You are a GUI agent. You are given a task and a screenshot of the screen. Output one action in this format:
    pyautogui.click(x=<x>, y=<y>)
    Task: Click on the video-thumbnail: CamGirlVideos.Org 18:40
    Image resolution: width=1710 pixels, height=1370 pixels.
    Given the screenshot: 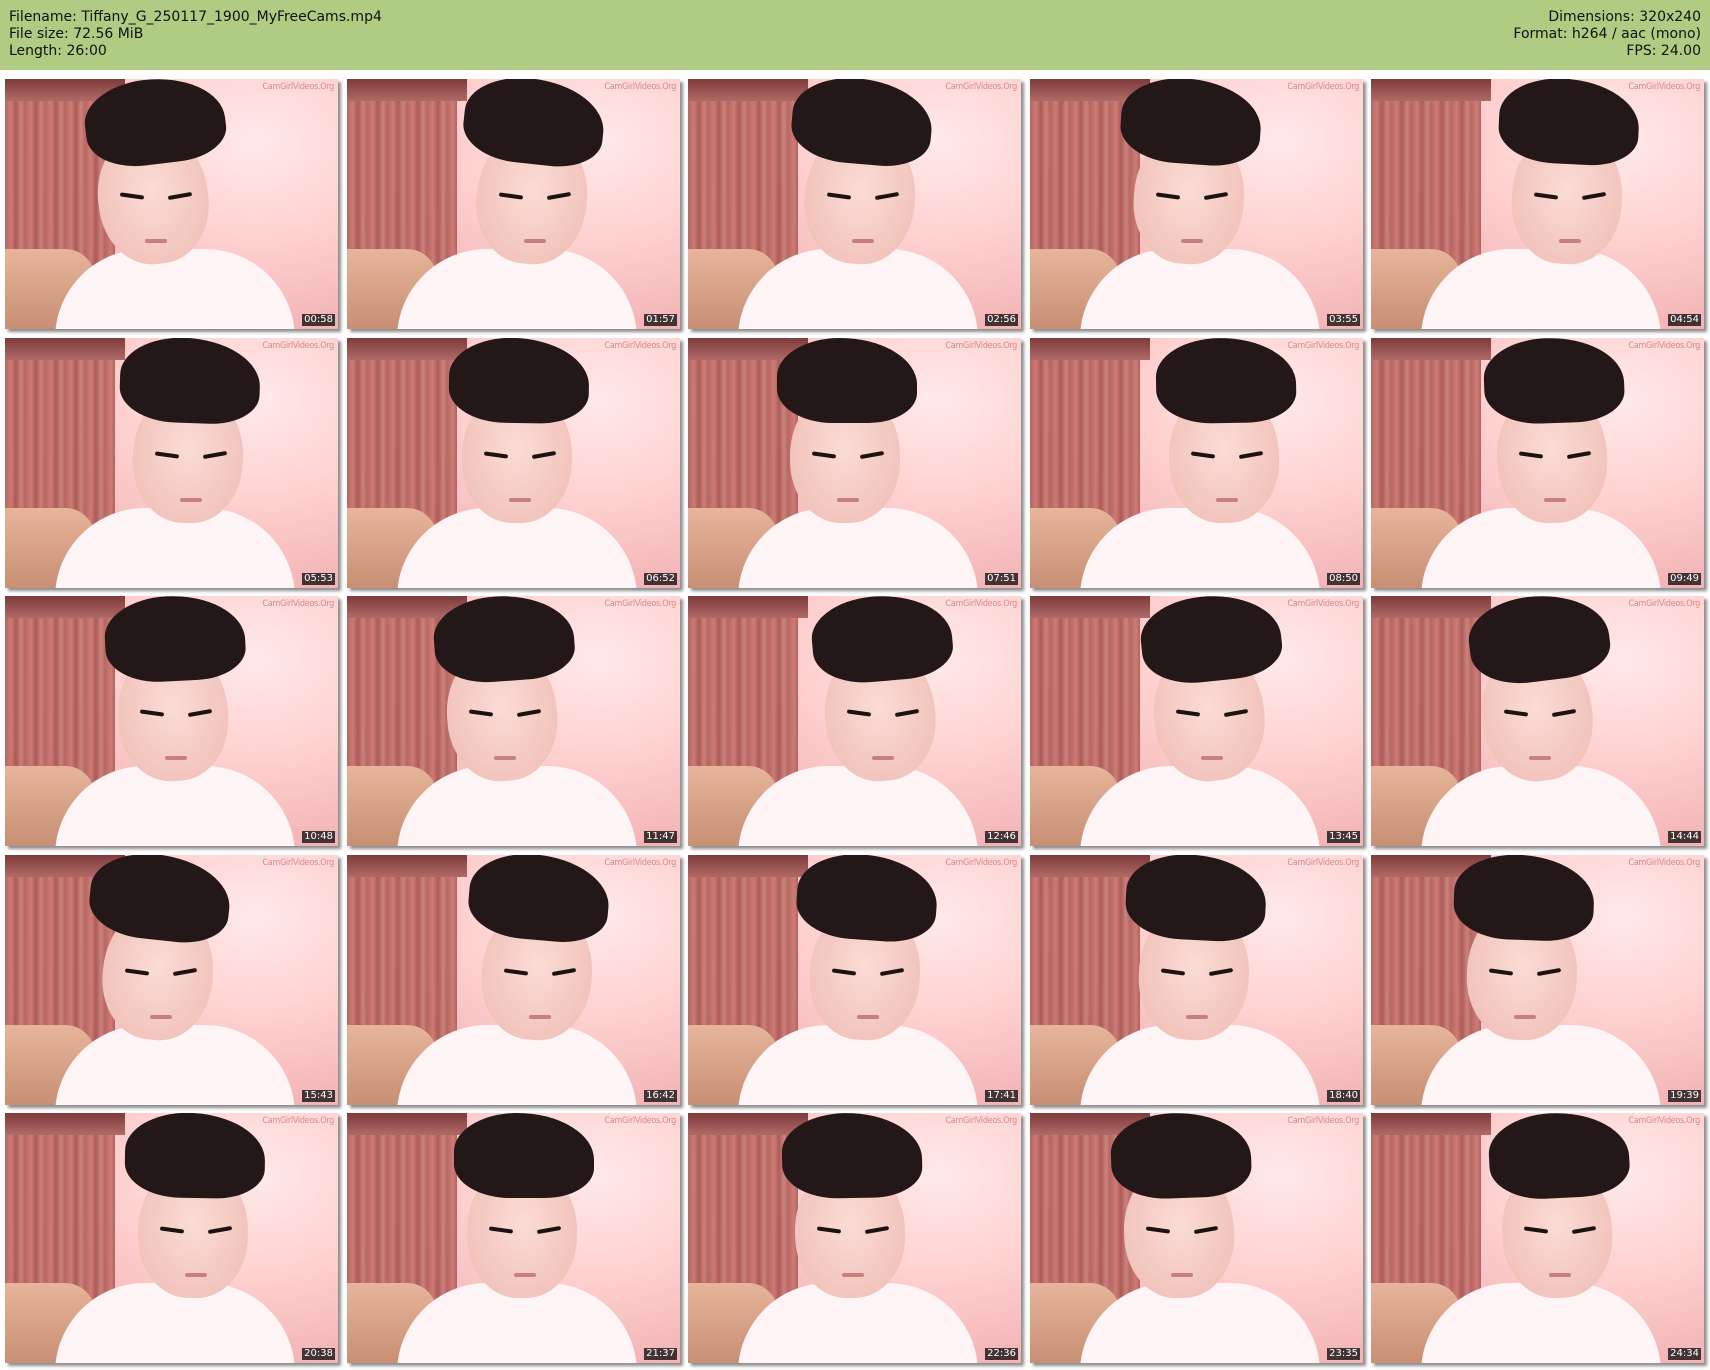 What is the action you would take?
    pyautogui.click(x=1196, y=980)
    